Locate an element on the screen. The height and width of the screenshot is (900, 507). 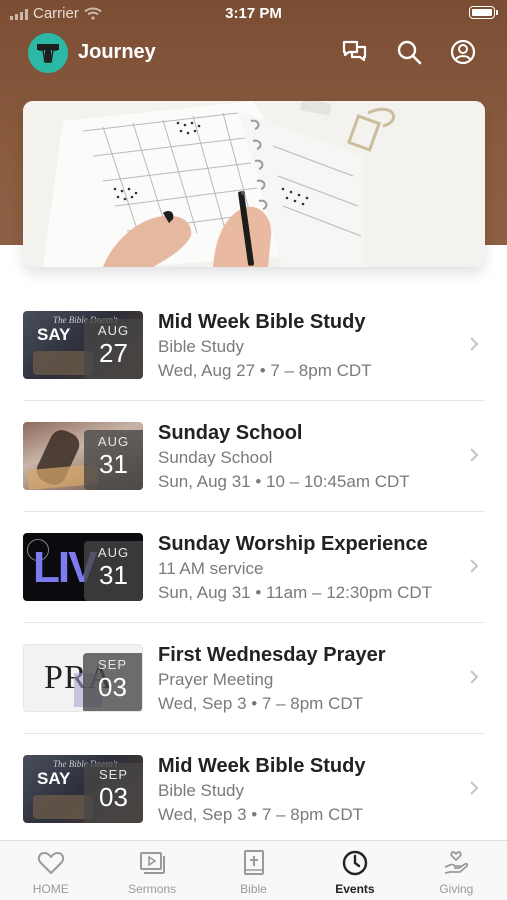
event-subtitle: Sunday School is located at coordinates (215, 457).